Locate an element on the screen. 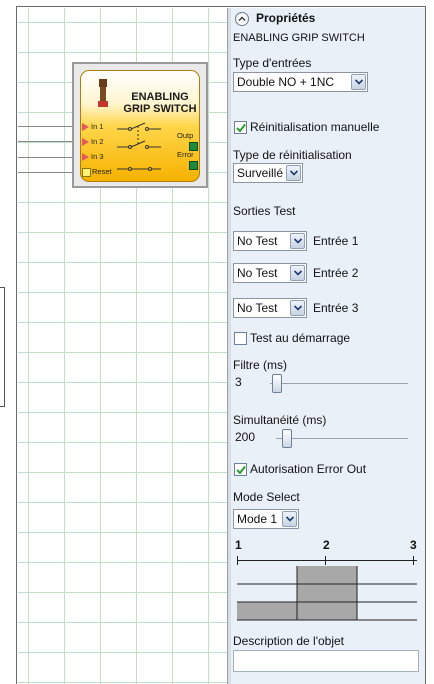 The height and width of the screenshot is (684, 434). filter-value: 3 is located at coordinates (238, 382).